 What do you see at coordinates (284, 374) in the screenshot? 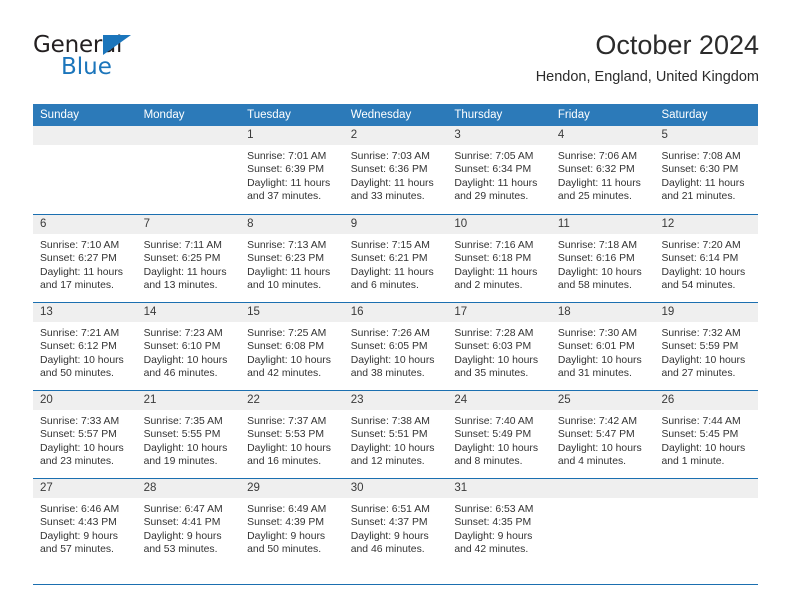
I see `daylight-text-line2: and 42 minutes.` at bounding box center [284, 374].